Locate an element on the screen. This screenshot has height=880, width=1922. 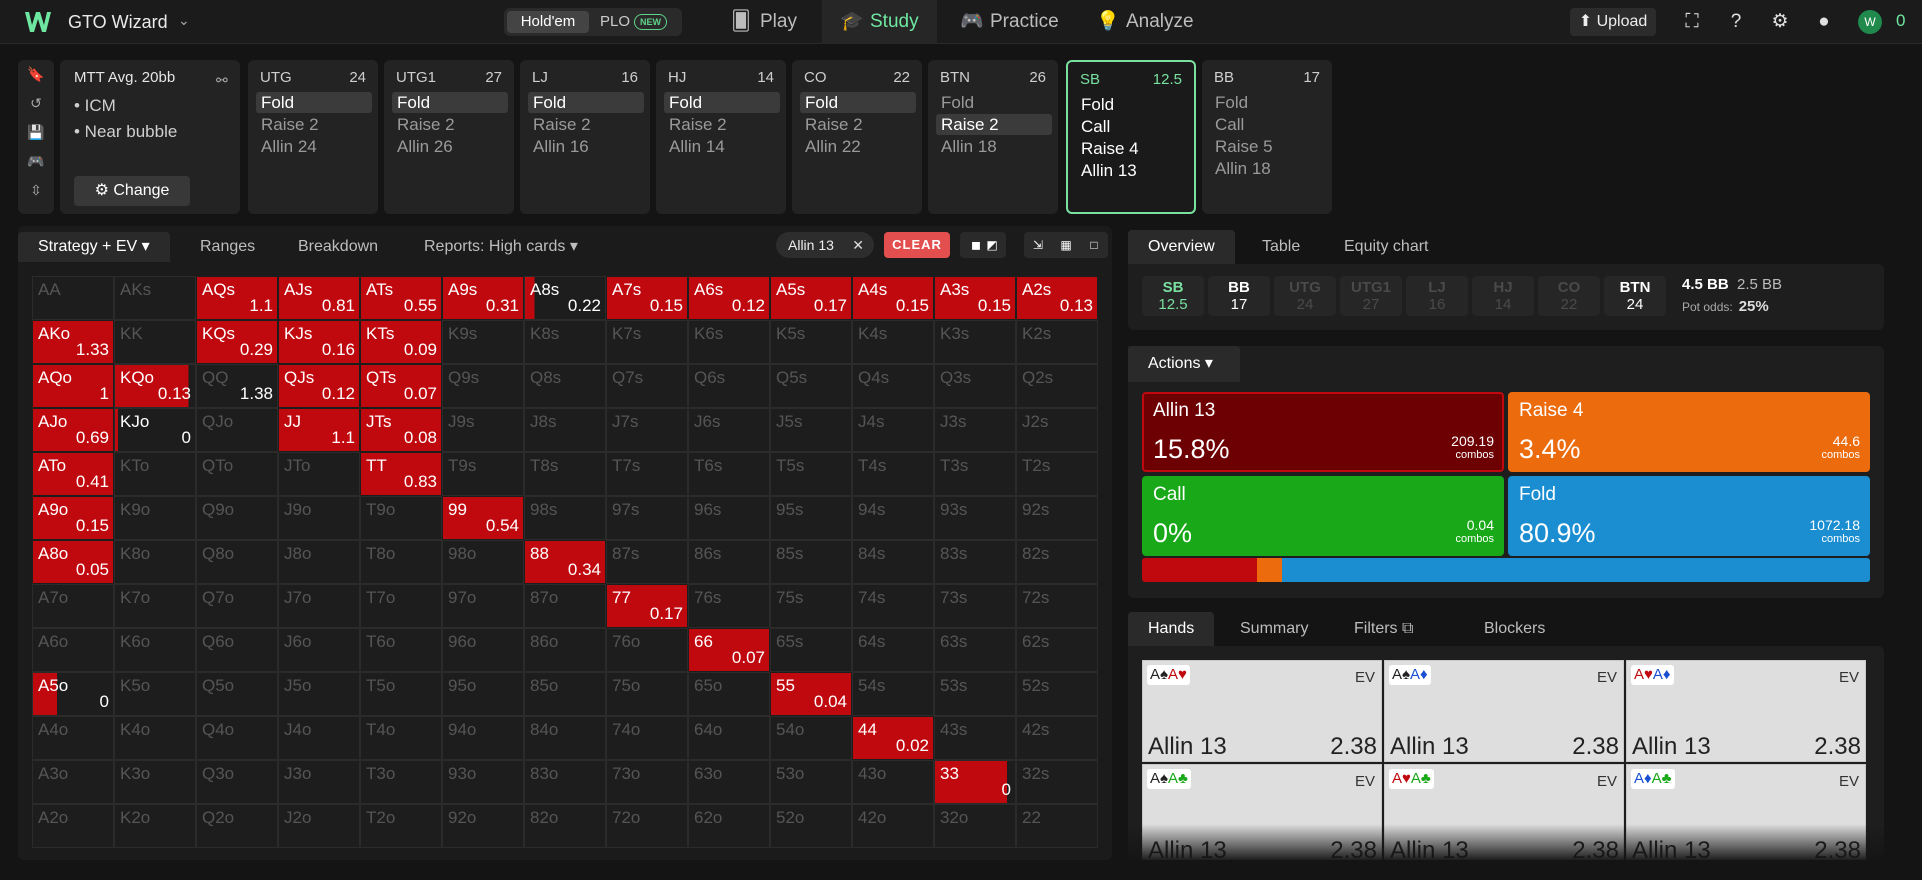
position-card-co: CO 22 Fold Raise 2 Allin 22 is located at coordinates (857, 137).